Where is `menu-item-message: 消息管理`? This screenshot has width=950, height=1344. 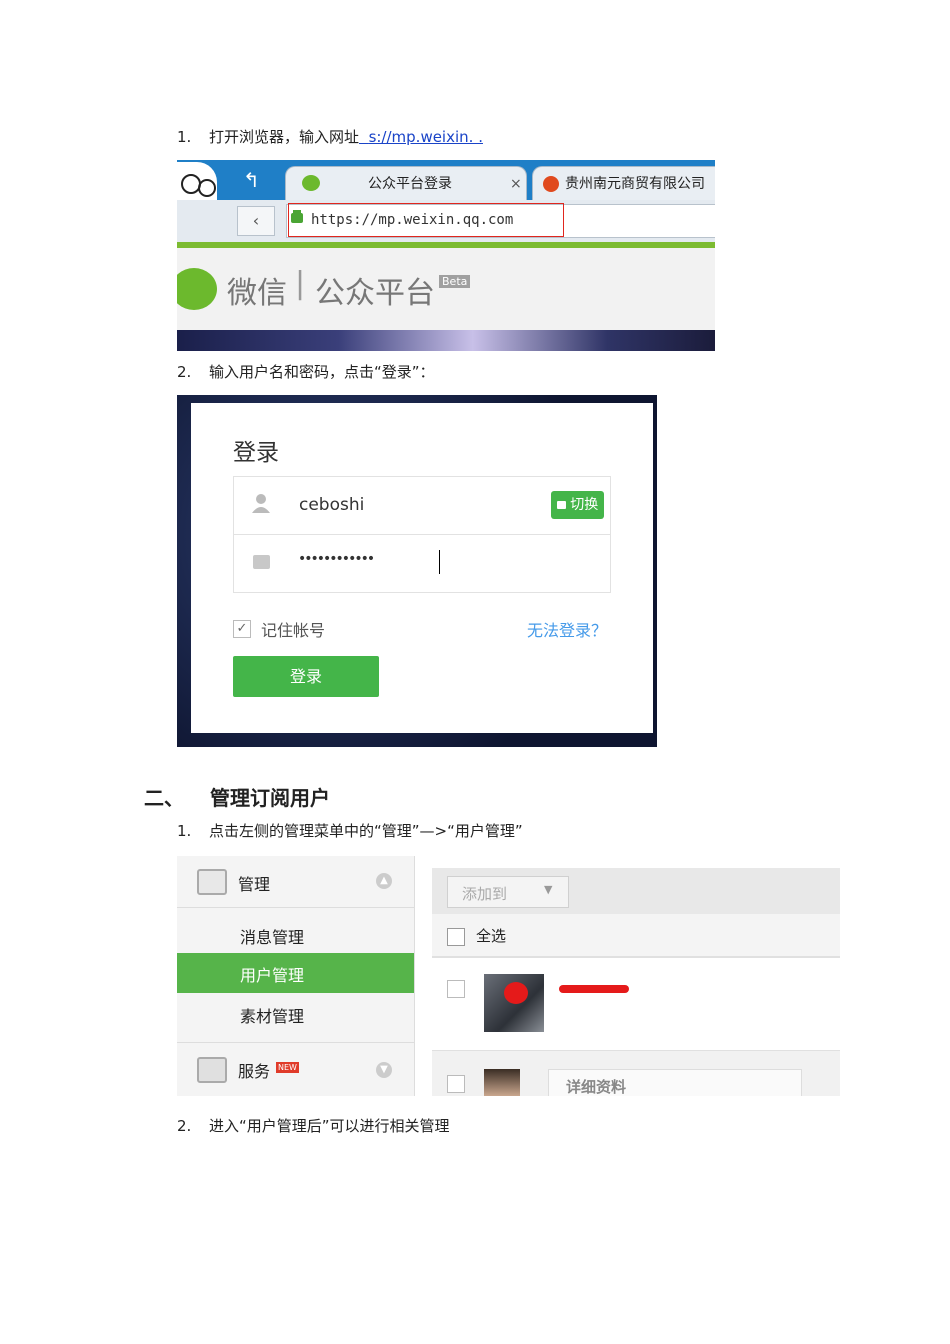
menu-item-message: 消息管理 is located at coordinates (272, 936).